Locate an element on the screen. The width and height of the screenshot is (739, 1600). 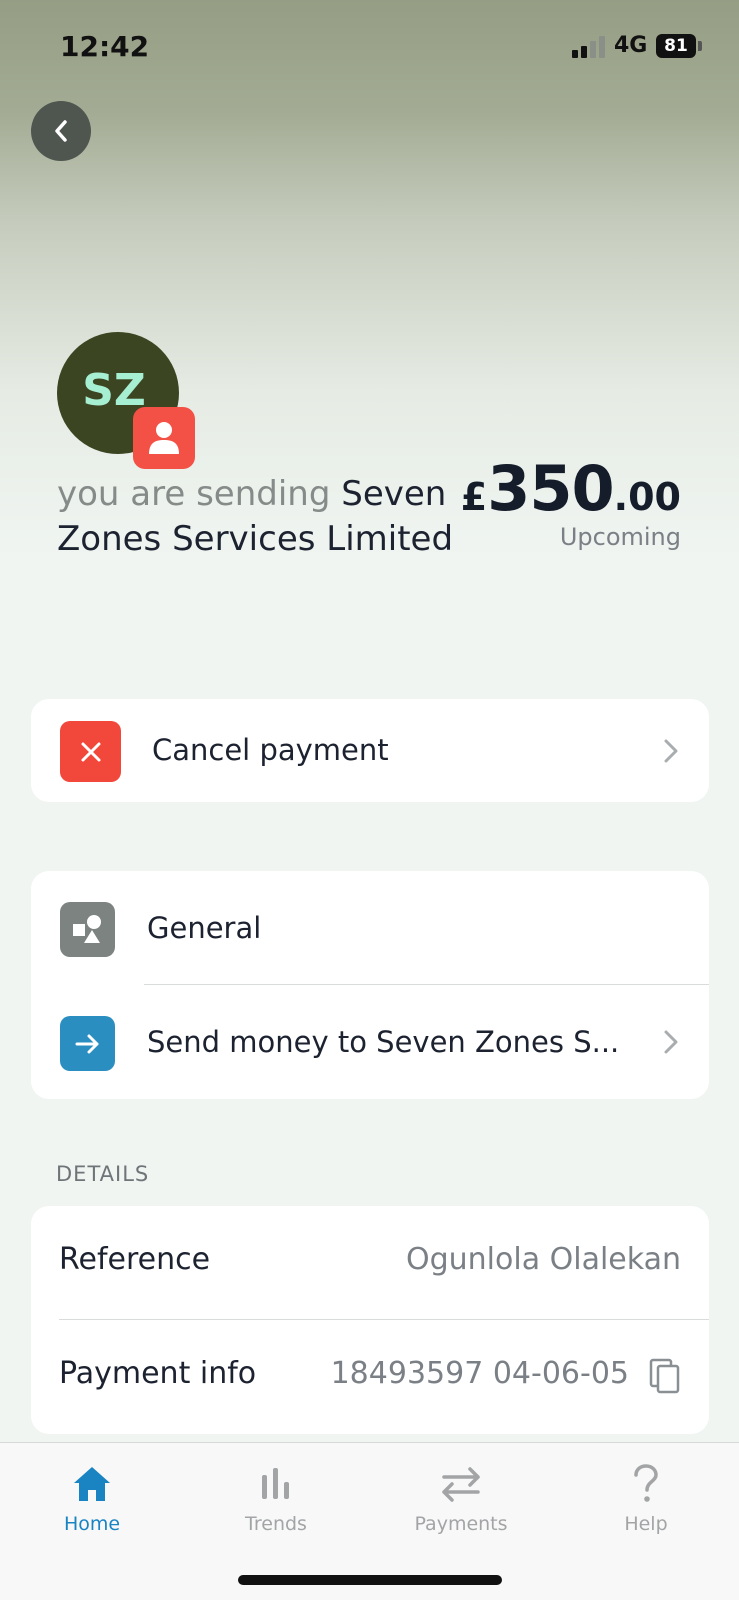
chevron-left-icon is located at coordinates (61, 131).